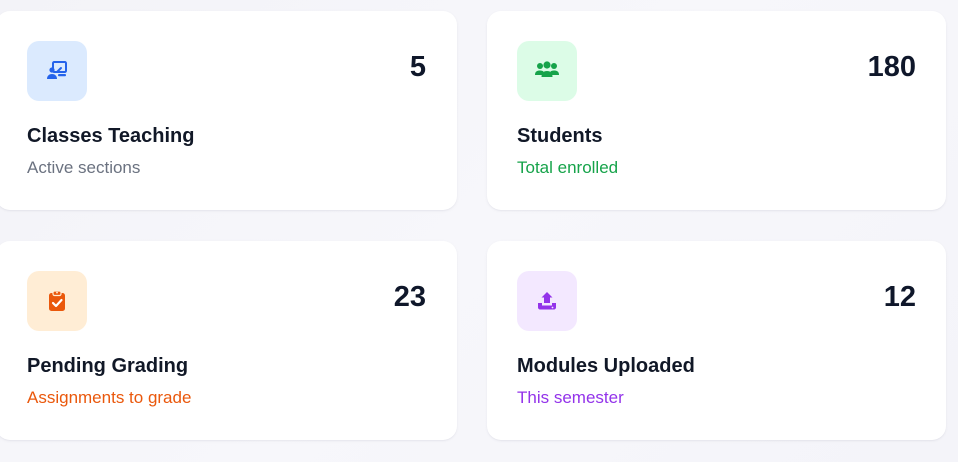 This screenshot has width=958, height=462. What do you see at coordinates (606, 366) in the screenshot?
I see `modules-uploaded-title: Modules Uploaded` at bounding box center [606, 366].